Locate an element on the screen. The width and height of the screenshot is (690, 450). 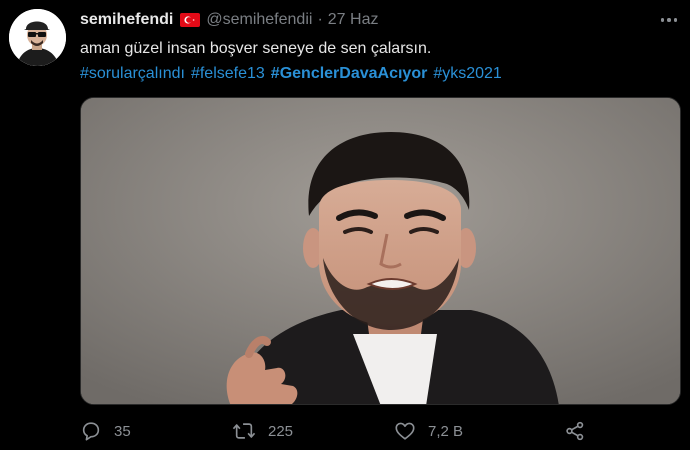
share-button is located at coordinates (575, 431).